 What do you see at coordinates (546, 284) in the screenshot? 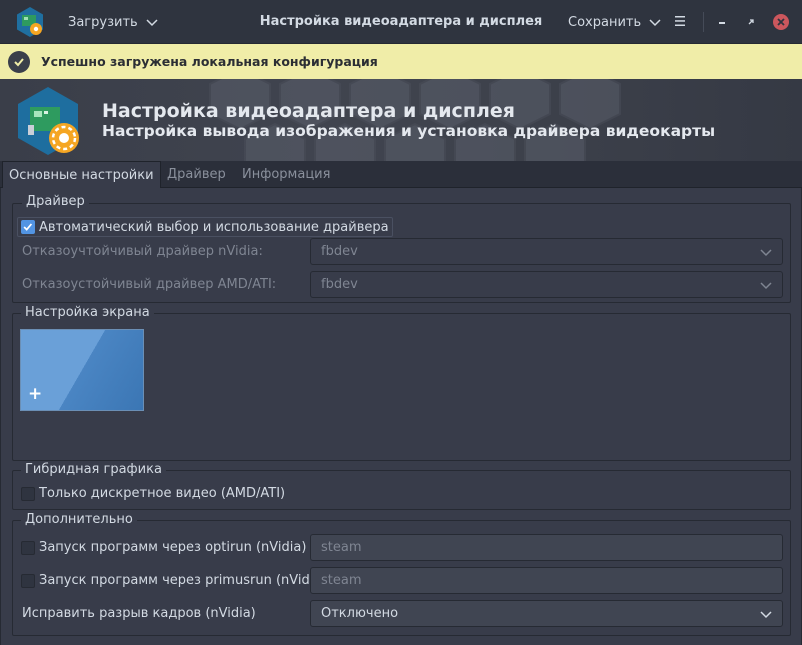
I see `amd-fallback-select: fbdev` at bounding box center [546, 284].